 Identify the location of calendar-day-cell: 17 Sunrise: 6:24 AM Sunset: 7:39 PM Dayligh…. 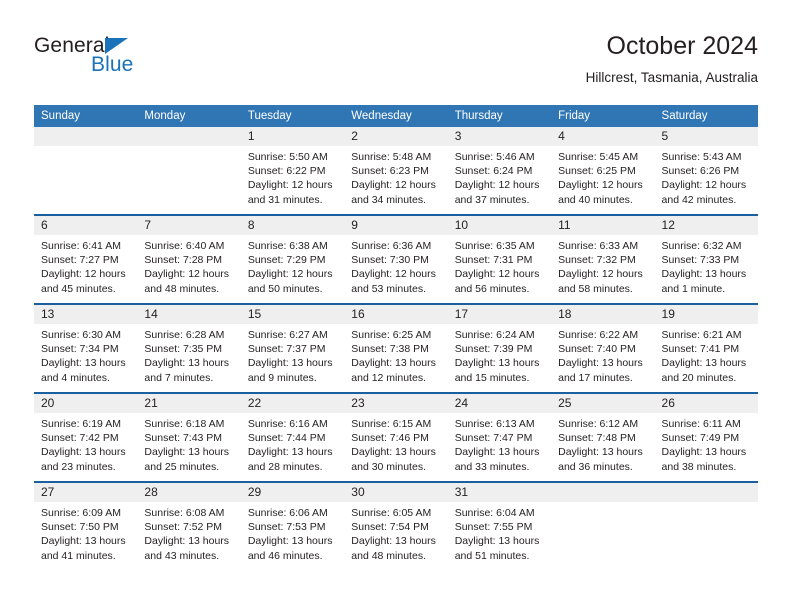
(499, 348).